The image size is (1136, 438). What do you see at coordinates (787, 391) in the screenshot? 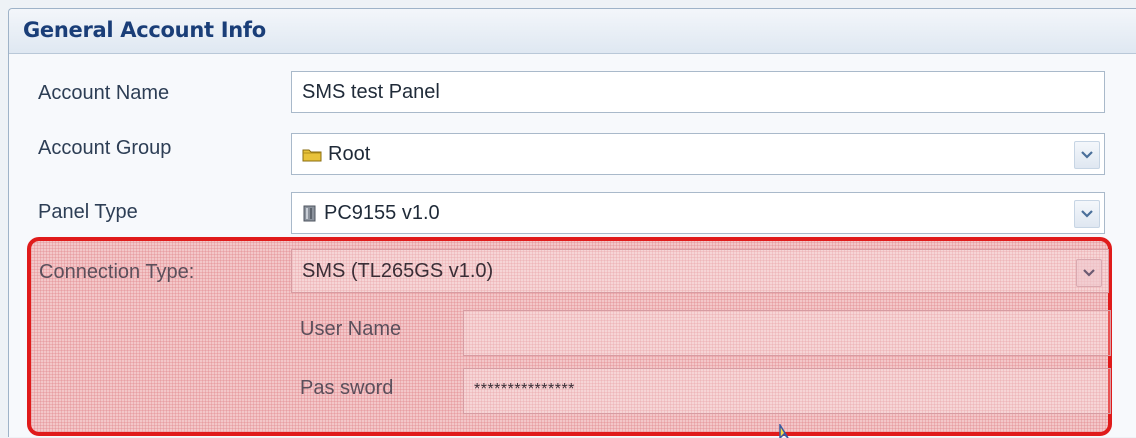
I see `password-input: ***************` at bounding box center [787, 391].